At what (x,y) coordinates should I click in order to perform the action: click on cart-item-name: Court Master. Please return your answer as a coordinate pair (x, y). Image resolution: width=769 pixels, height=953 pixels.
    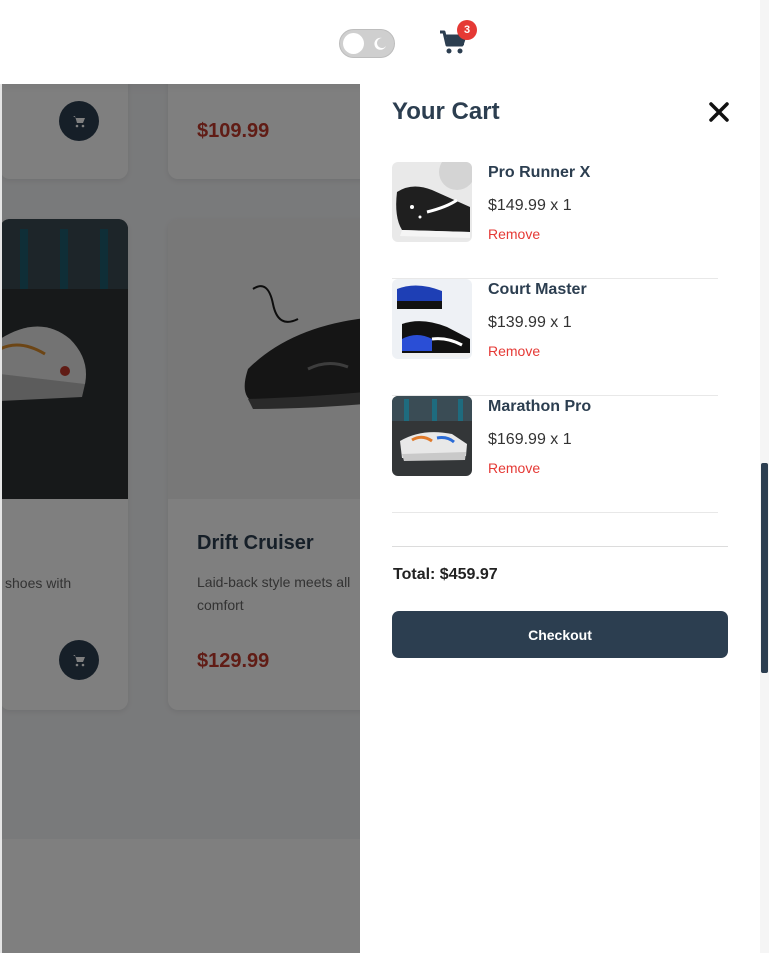
    Looking at the image, I should click on (537, 289).